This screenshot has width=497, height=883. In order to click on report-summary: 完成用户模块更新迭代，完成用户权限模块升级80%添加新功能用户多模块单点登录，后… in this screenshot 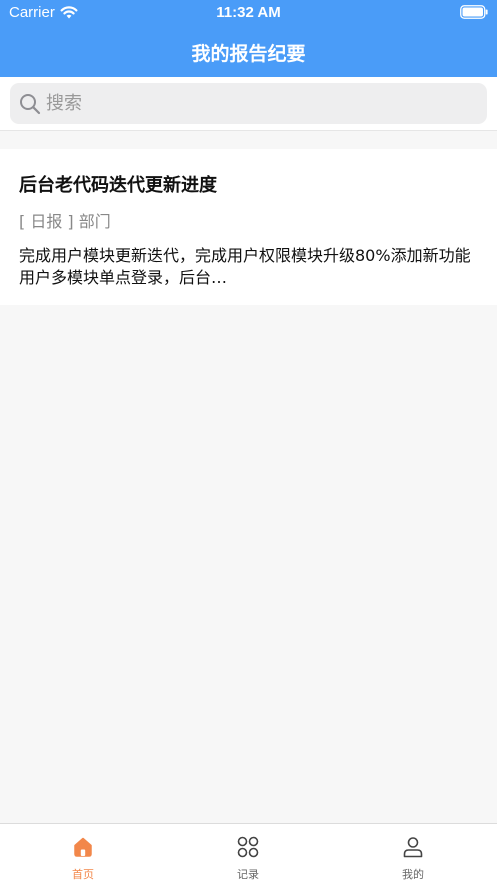, I will do `click(245, 266)`.